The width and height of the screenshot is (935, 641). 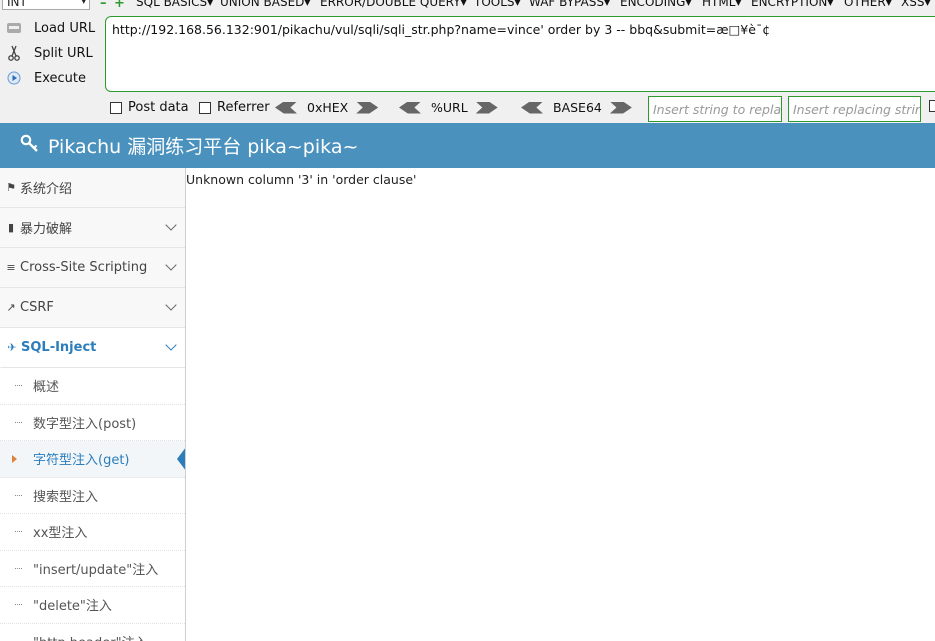 I want to click on plane-icon: ✈, so click(x=12, y=347).